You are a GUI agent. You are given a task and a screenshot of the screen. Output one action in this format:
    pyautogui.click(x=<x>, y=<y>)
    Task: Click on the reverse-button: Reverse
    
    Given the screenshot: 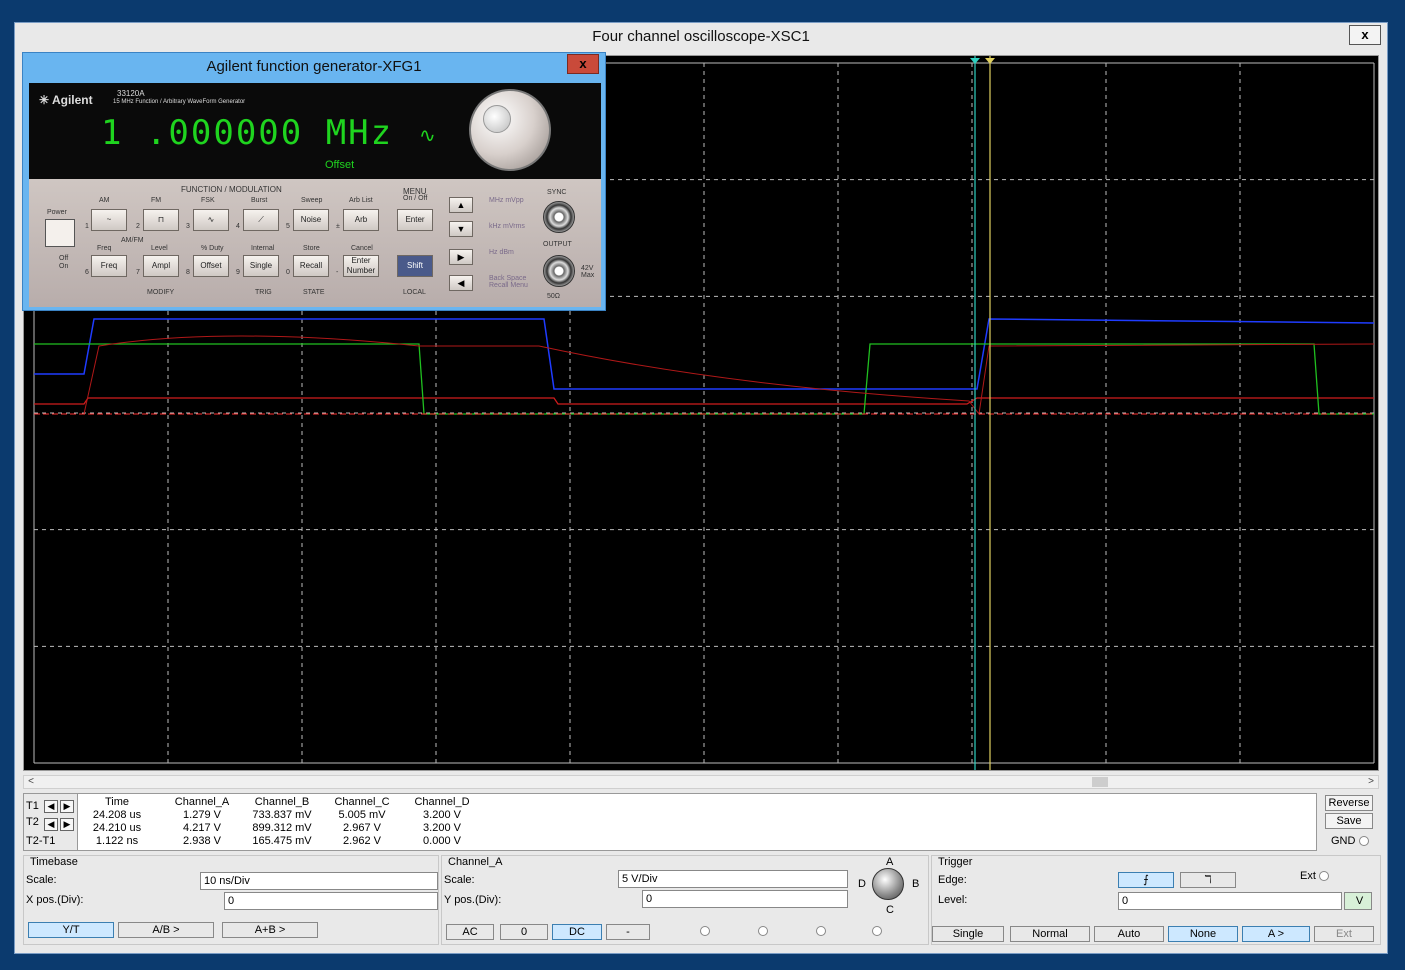 What is the action you would take?
    pyautogui.click(x=1349, y=803)
    